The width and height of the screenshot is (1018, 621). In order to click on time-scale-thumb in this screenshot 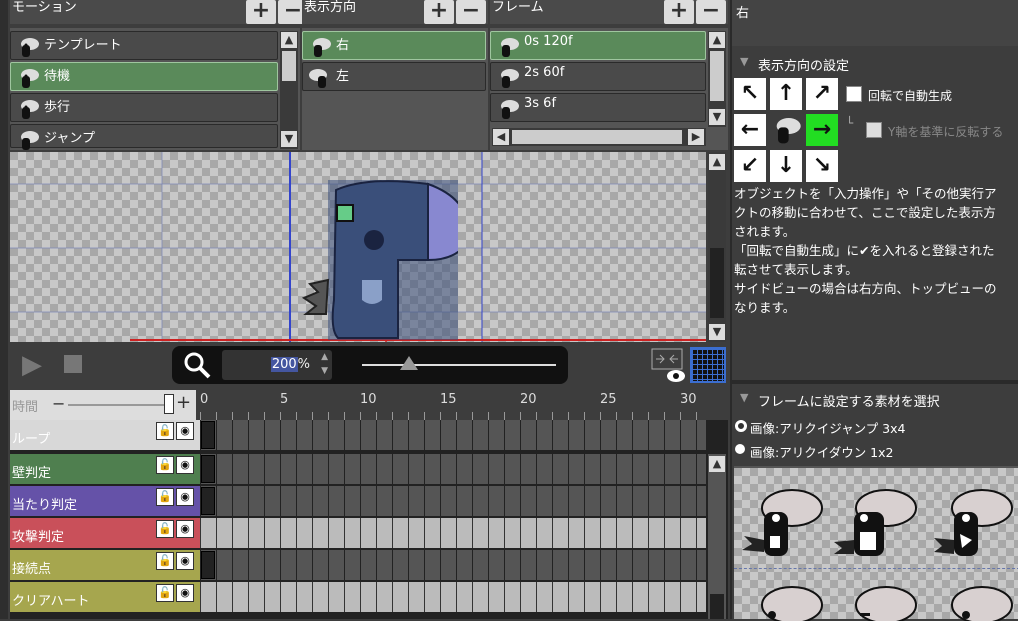, I will do `click(169, 404)`.